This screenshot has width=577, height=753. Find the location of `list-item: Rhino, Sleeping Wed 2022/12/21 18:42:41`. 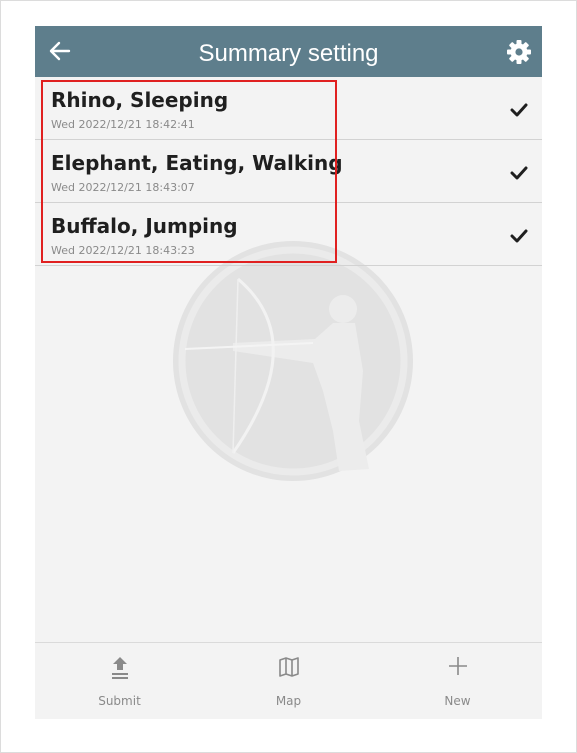

list-item: Rhino, Sleeping Wed 2022/12/21 18:42:41 is located at coordinates (288, 108).